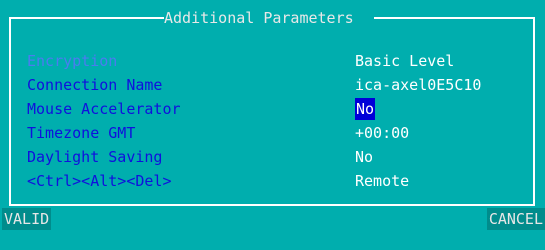 The width and height of the screenshot is (545, 250). What do you see at coordinates (259, 18) in the screenshot?
I see `dialog-title: Additional Parameters` at bounding box center [259, 18].